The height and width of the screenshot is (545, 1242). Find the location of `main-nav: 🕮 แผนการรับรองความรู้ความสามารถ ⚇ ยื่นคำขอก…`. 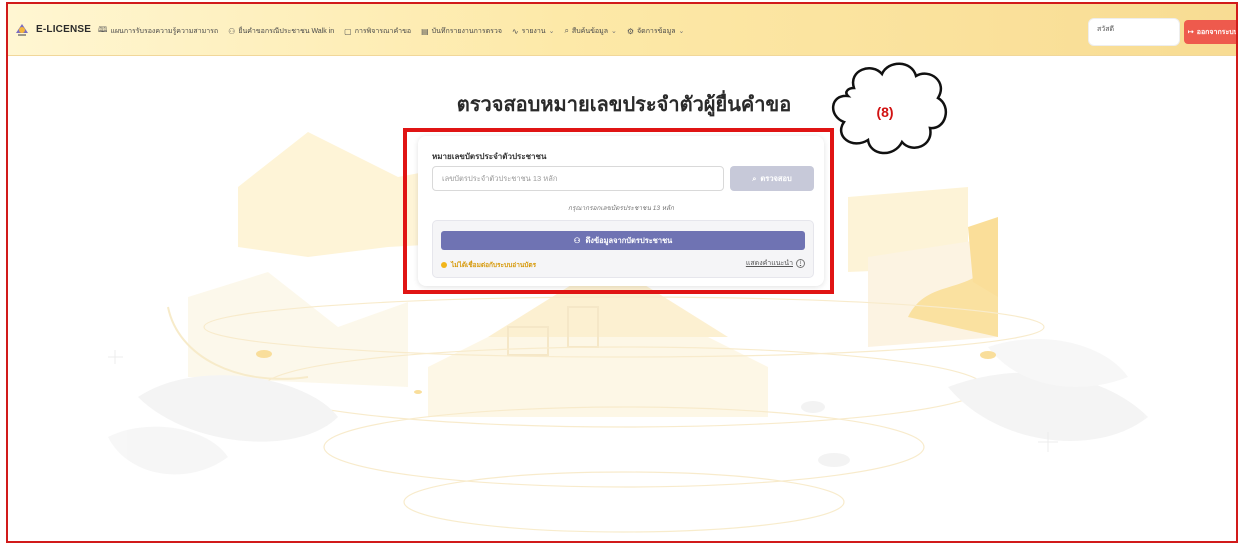

main-nav: 🕮 แผนการรับรองความรู้ความสามารถ ⚇ ยื่นคำขอก… is located at coordinates (391, 31).